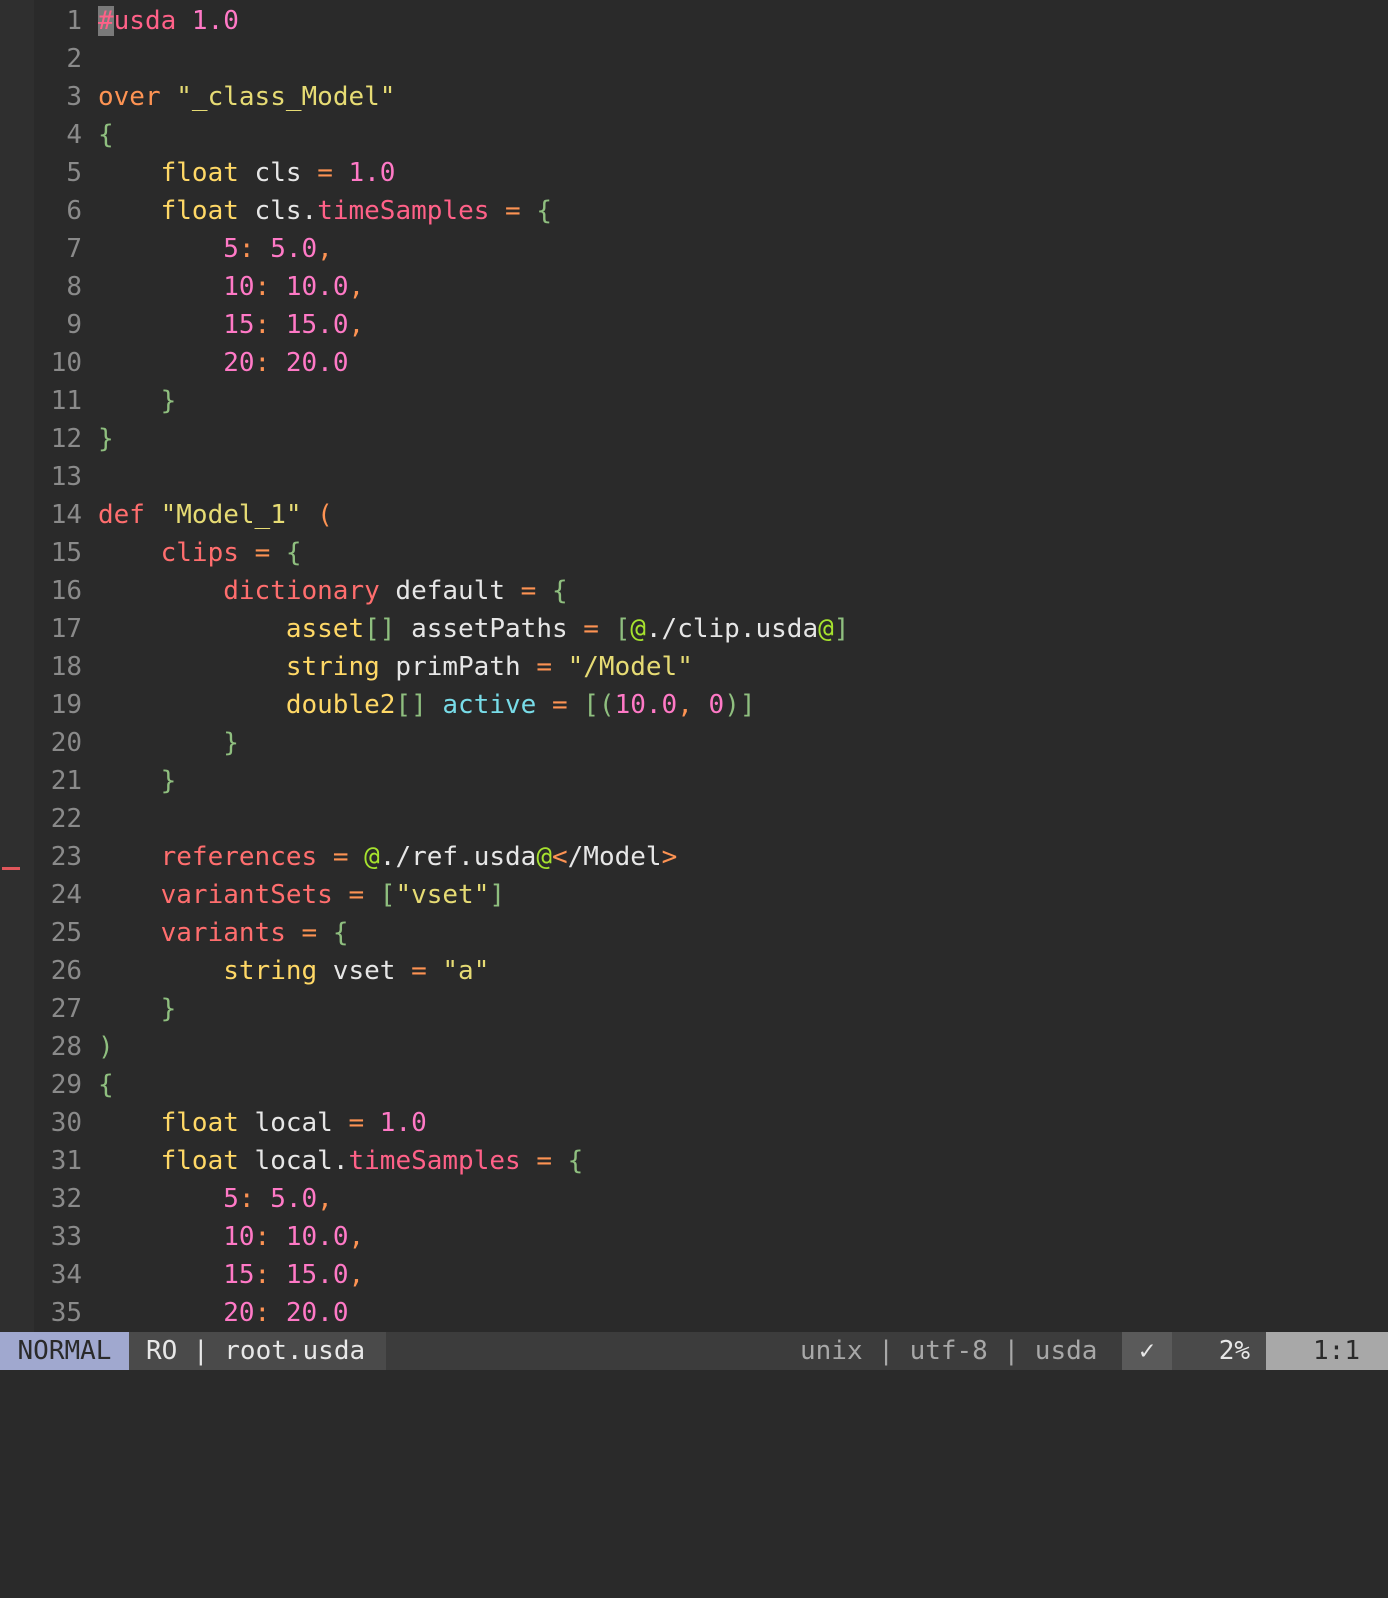  What do you see at coordinates (66, 439) in the screenshot?
I see `line-number: 12` at bounding box center [66, 439].